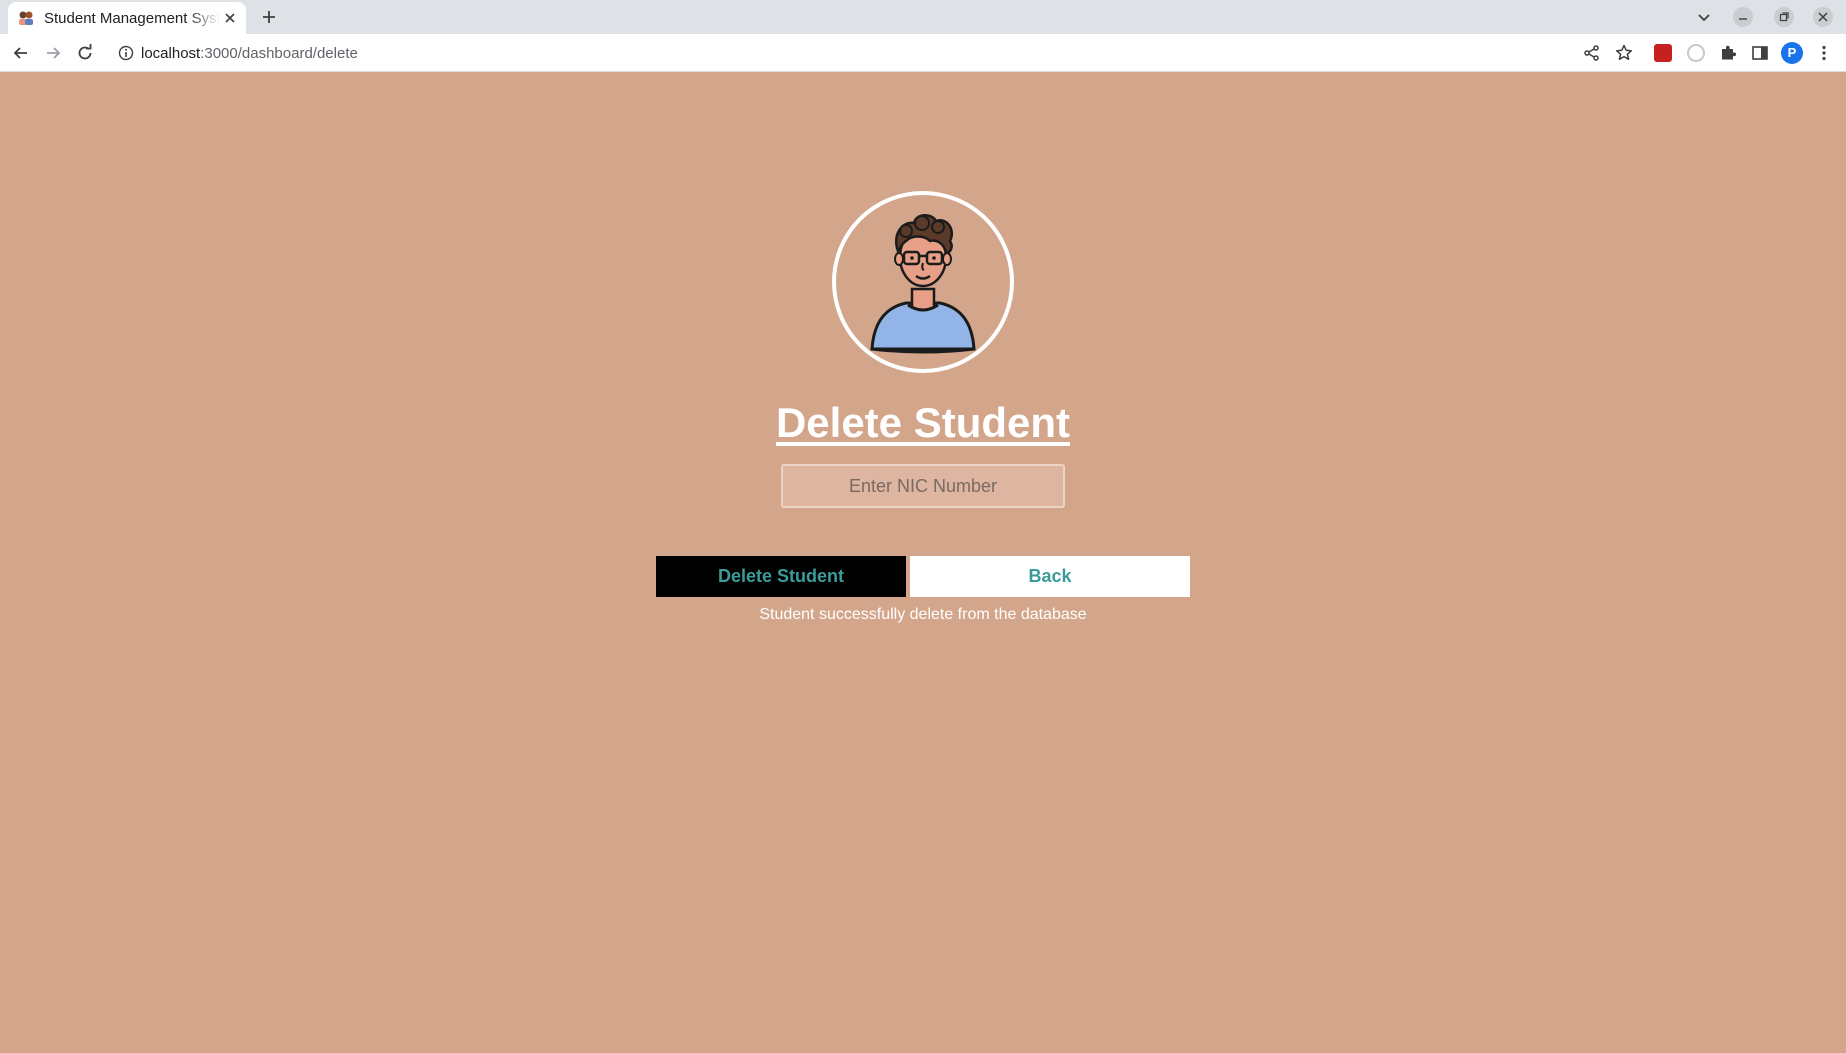  What do you see at coordinates (171, 53) in the screenshot?
I see `url-host: localhost` at bounding box center [171, 53].